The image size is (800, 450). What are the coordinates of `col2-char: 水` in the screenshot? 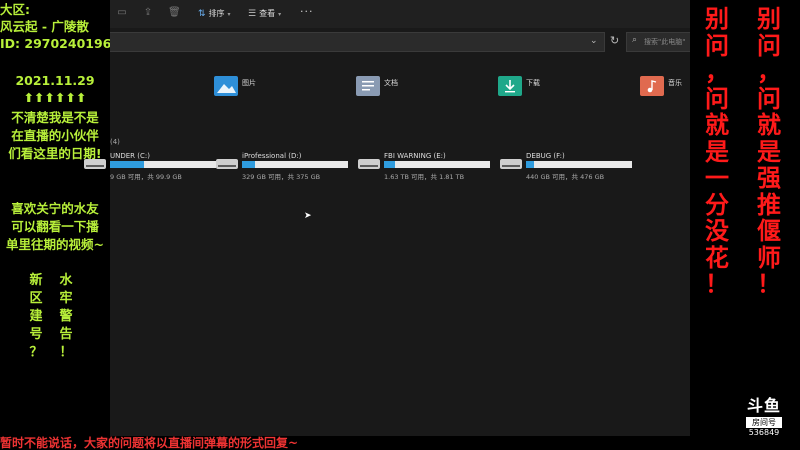 It's located at (66, 280).